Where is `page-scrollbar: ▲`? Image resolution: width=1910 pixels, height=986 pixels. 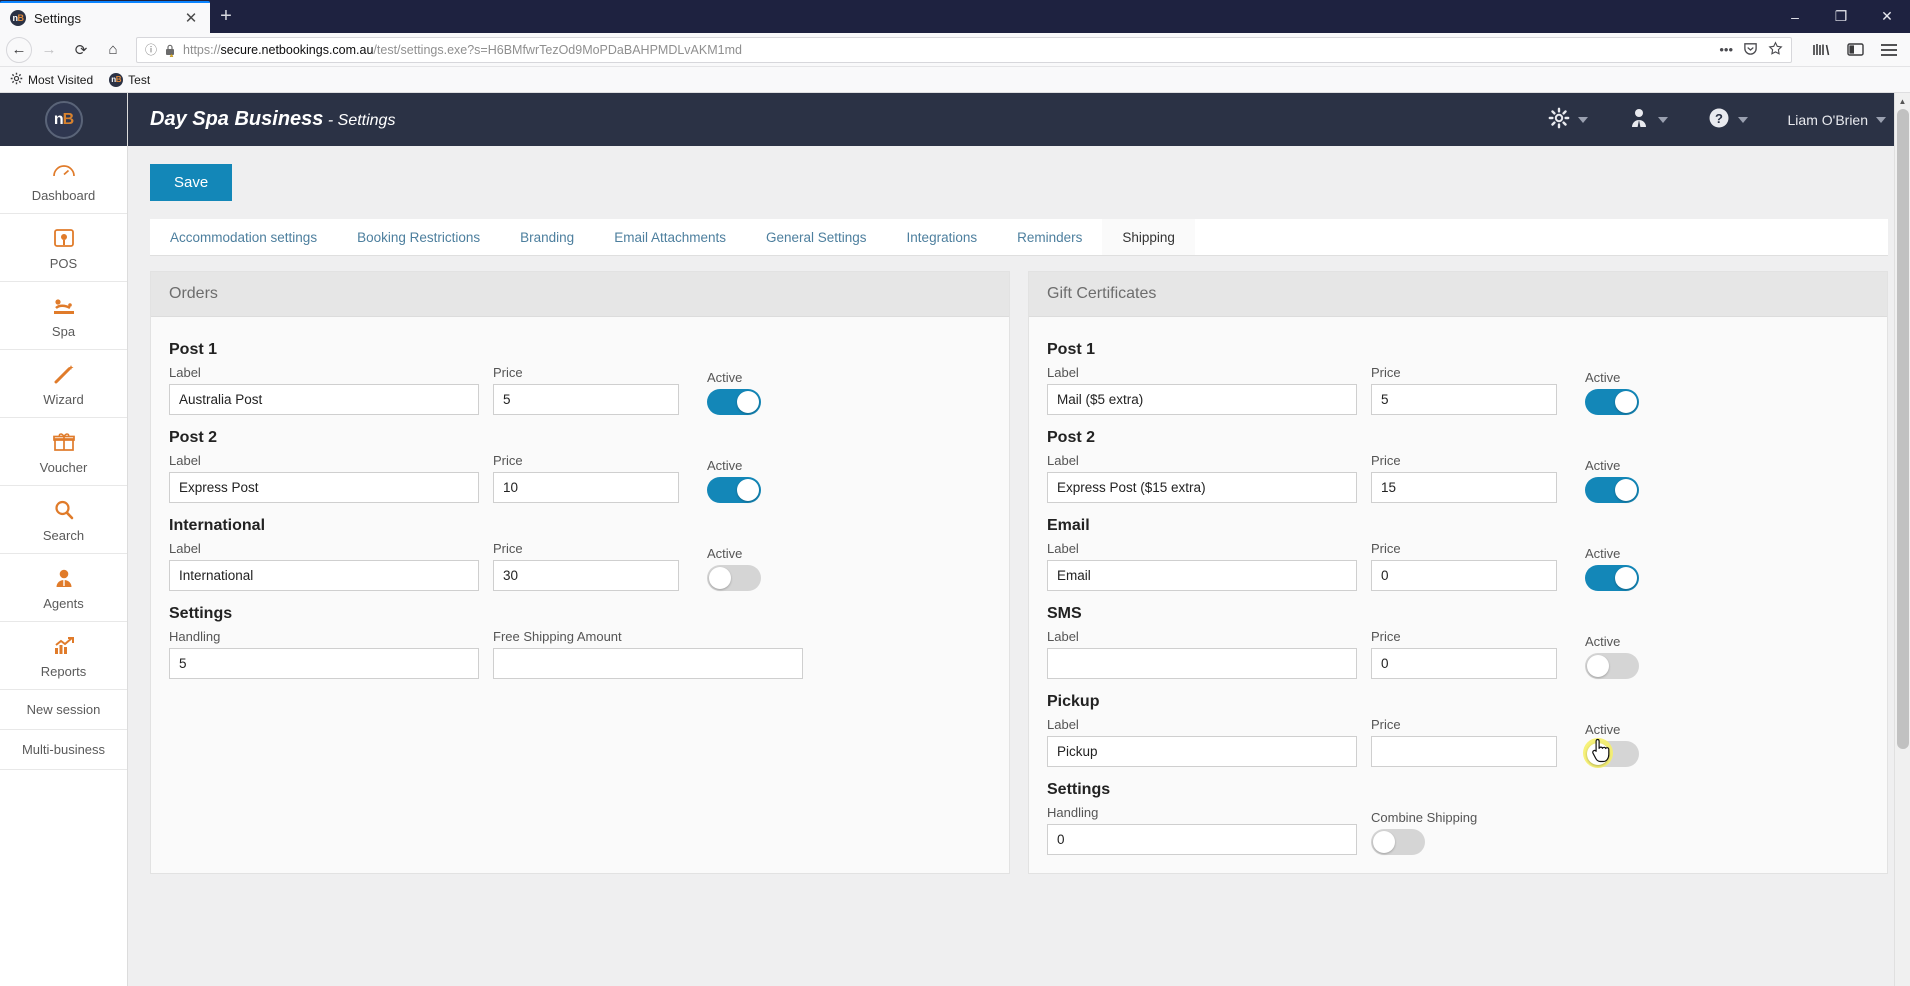
page-scrollbar: ▲ is located at coordinates (1902, 539).